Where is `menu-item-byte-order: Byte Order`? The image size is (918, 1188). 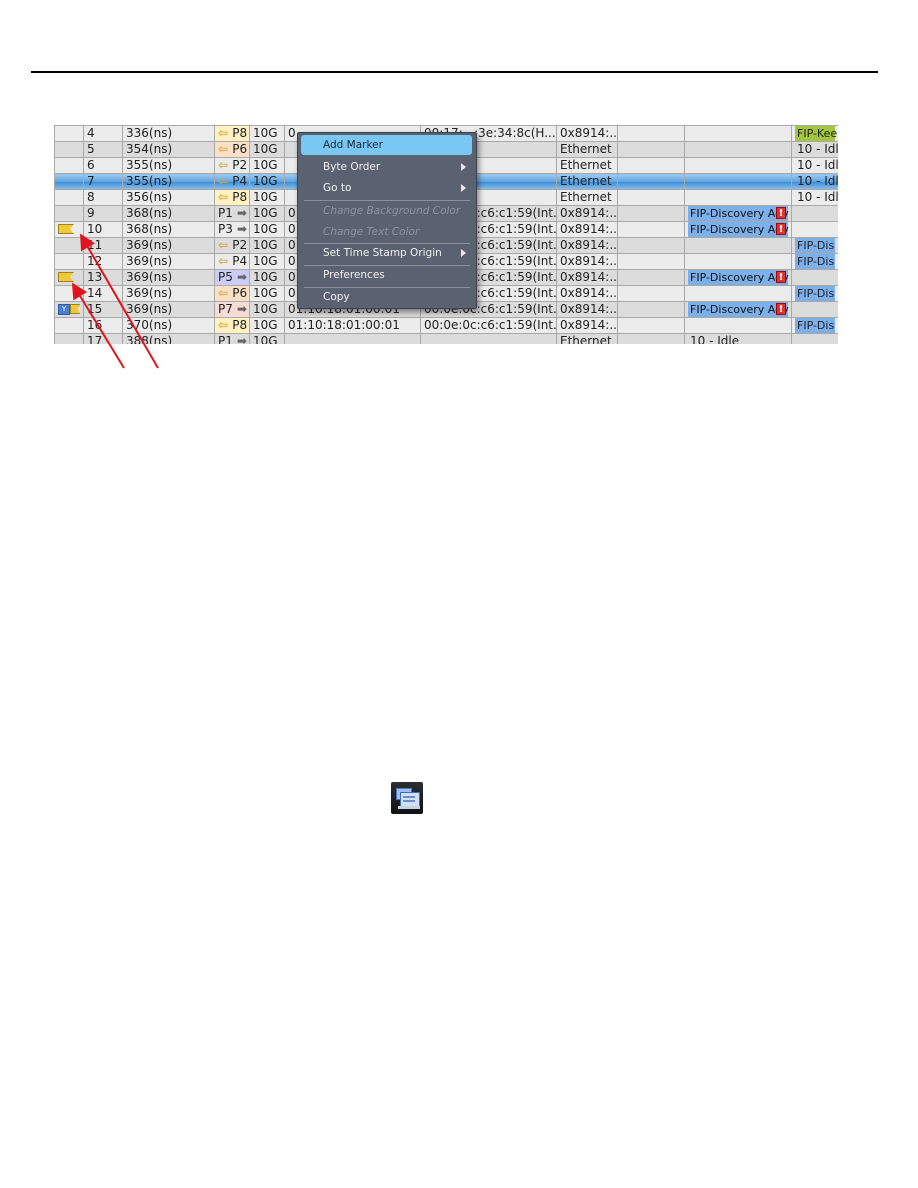 menu-item-byte-order: Byte Order is located at coordinates (386, 167).